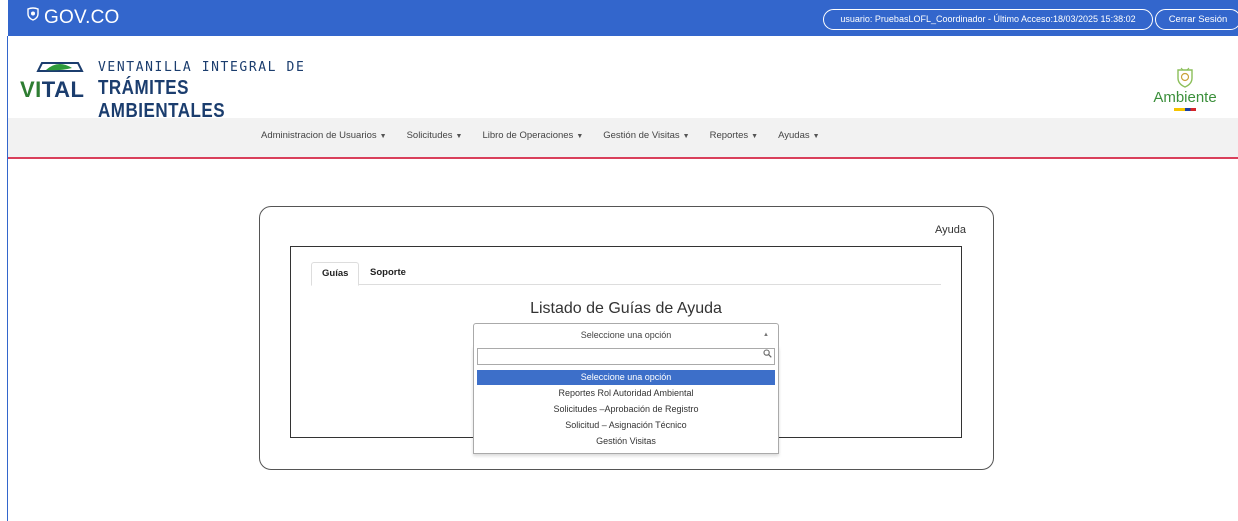  I want to click on brand-title-line2: TRÁMITES AMBIENTALES, so click(162, 99).